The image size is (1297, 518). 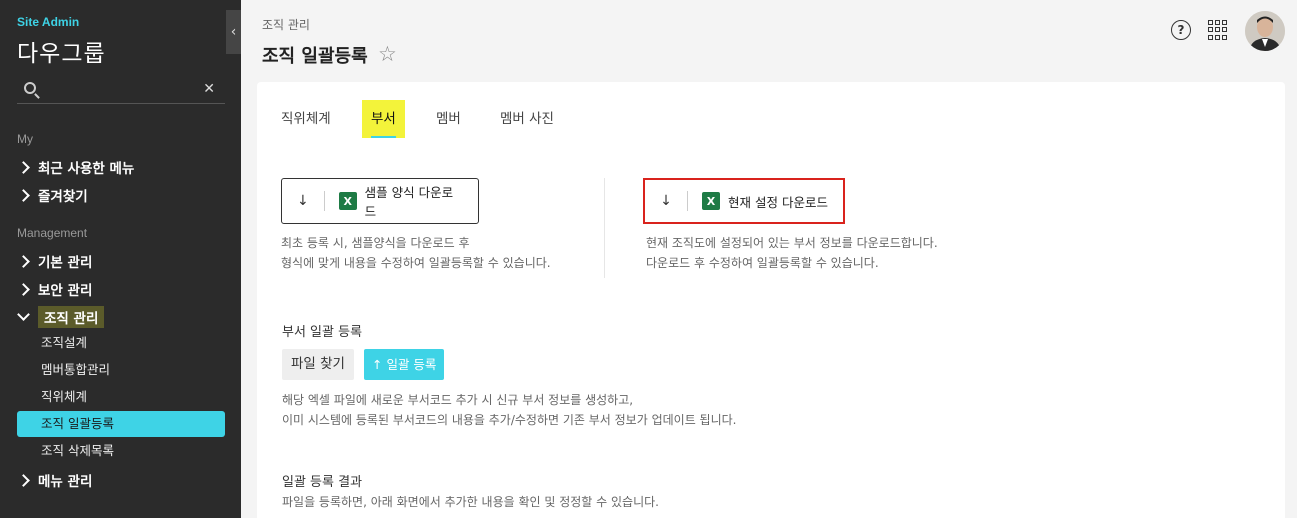 I want to click on help-icon: ?, so click(x=1181, y=30).